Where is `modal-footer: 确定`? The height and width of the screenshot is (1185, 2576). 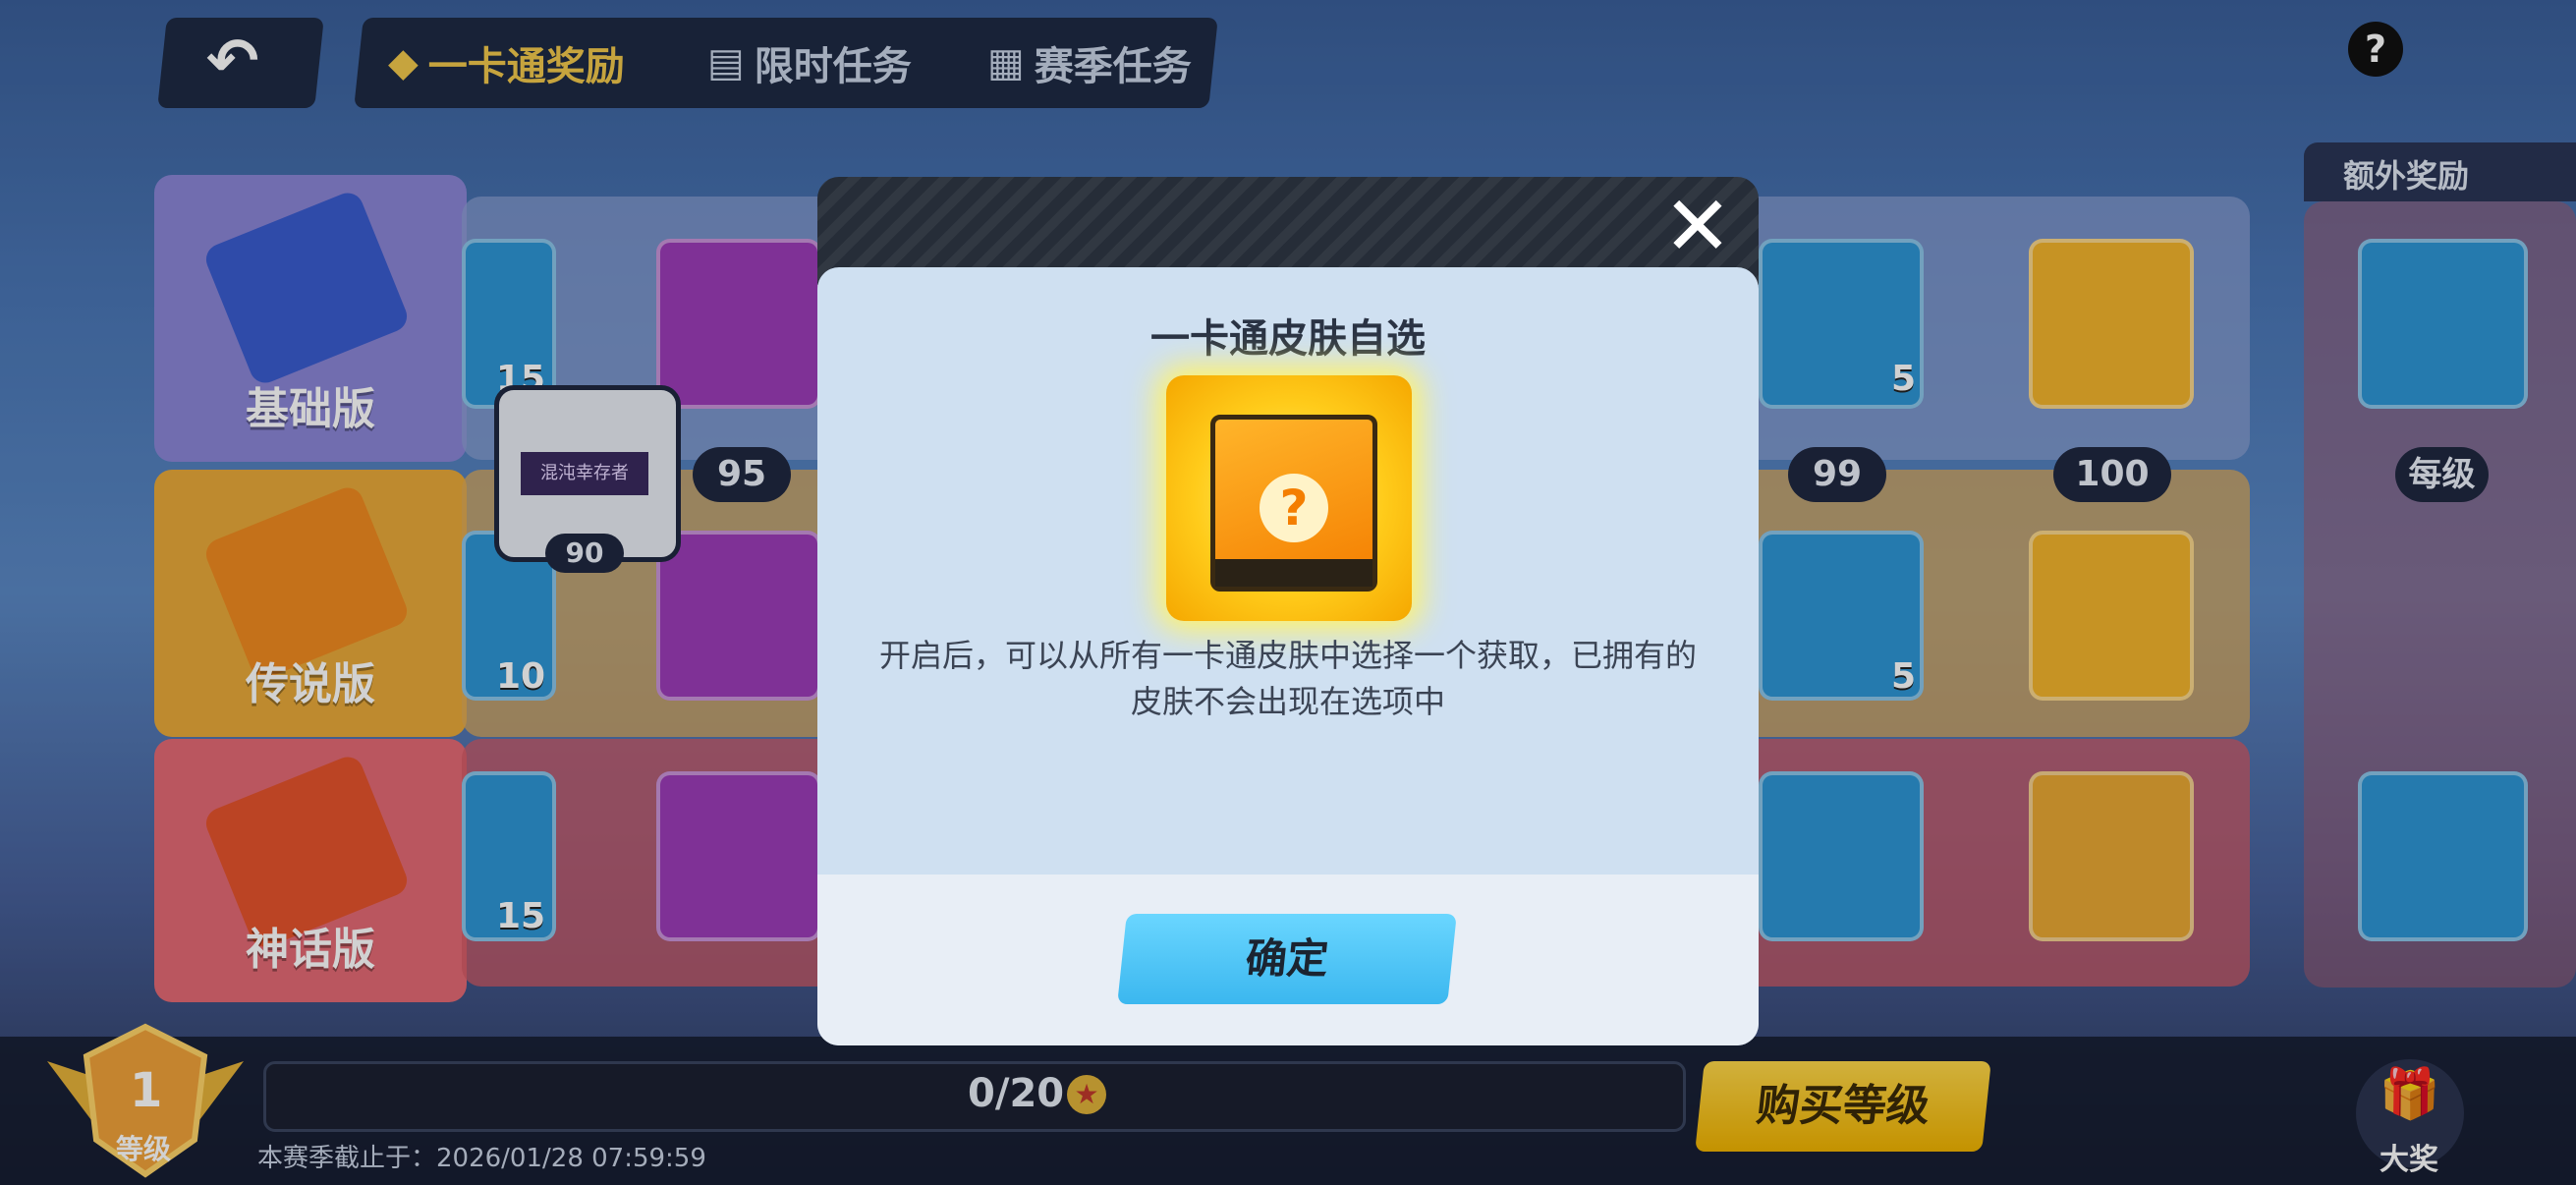 modal-footer: 确定 is located at coordinates (1288, 960).